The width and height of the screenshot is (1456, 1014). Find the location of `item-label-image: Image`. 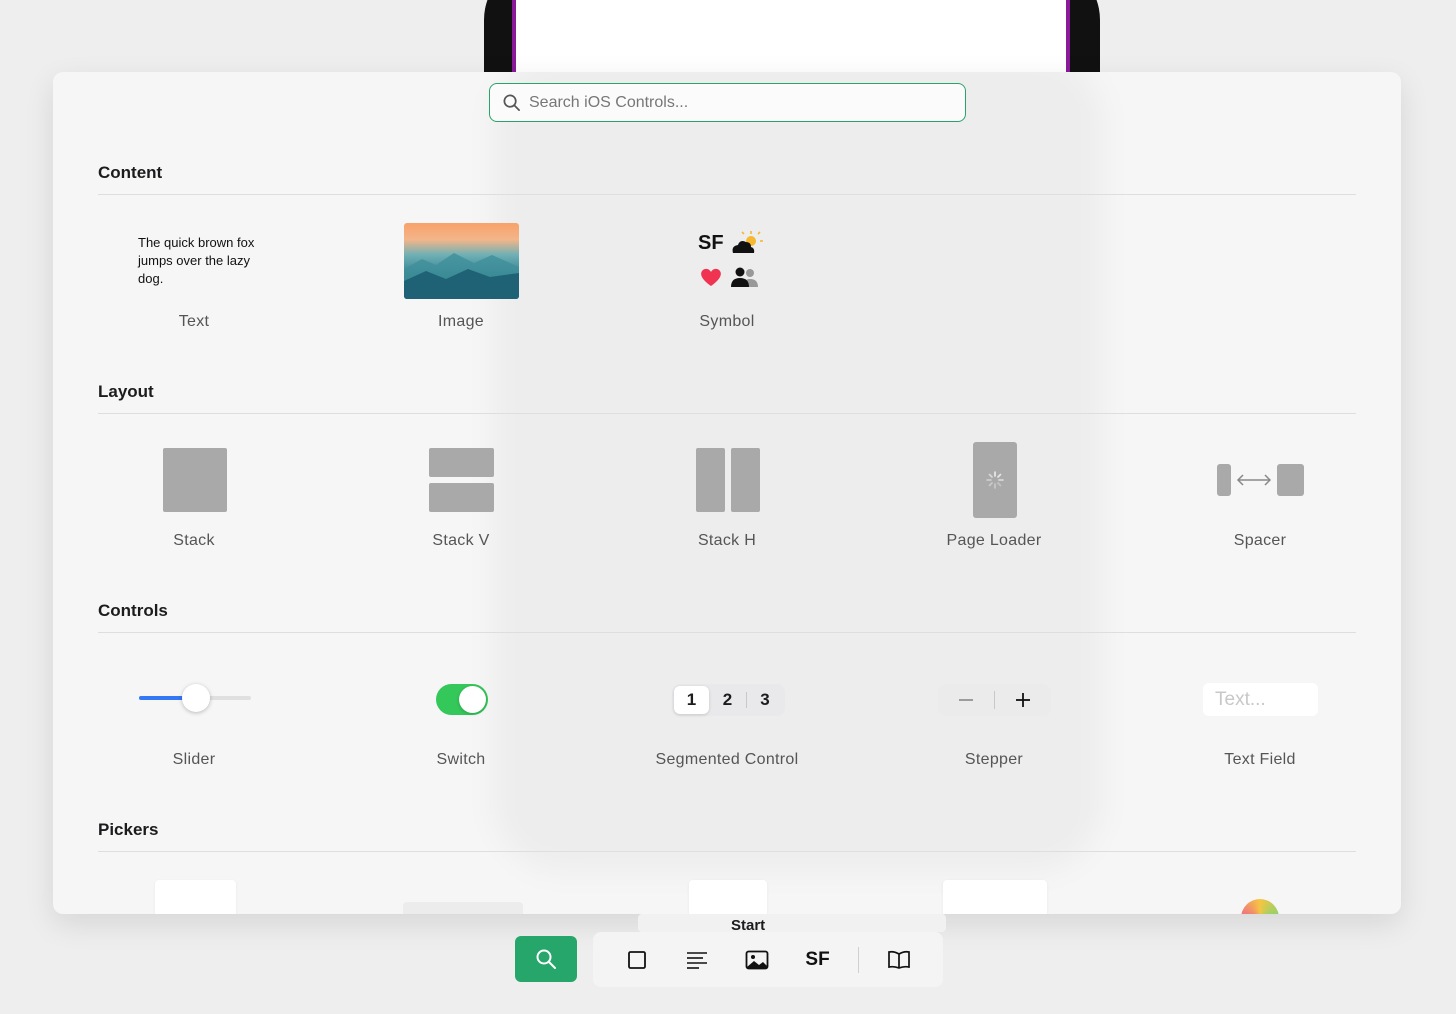

item-label-image: Image is located at coordinates (461, 322).